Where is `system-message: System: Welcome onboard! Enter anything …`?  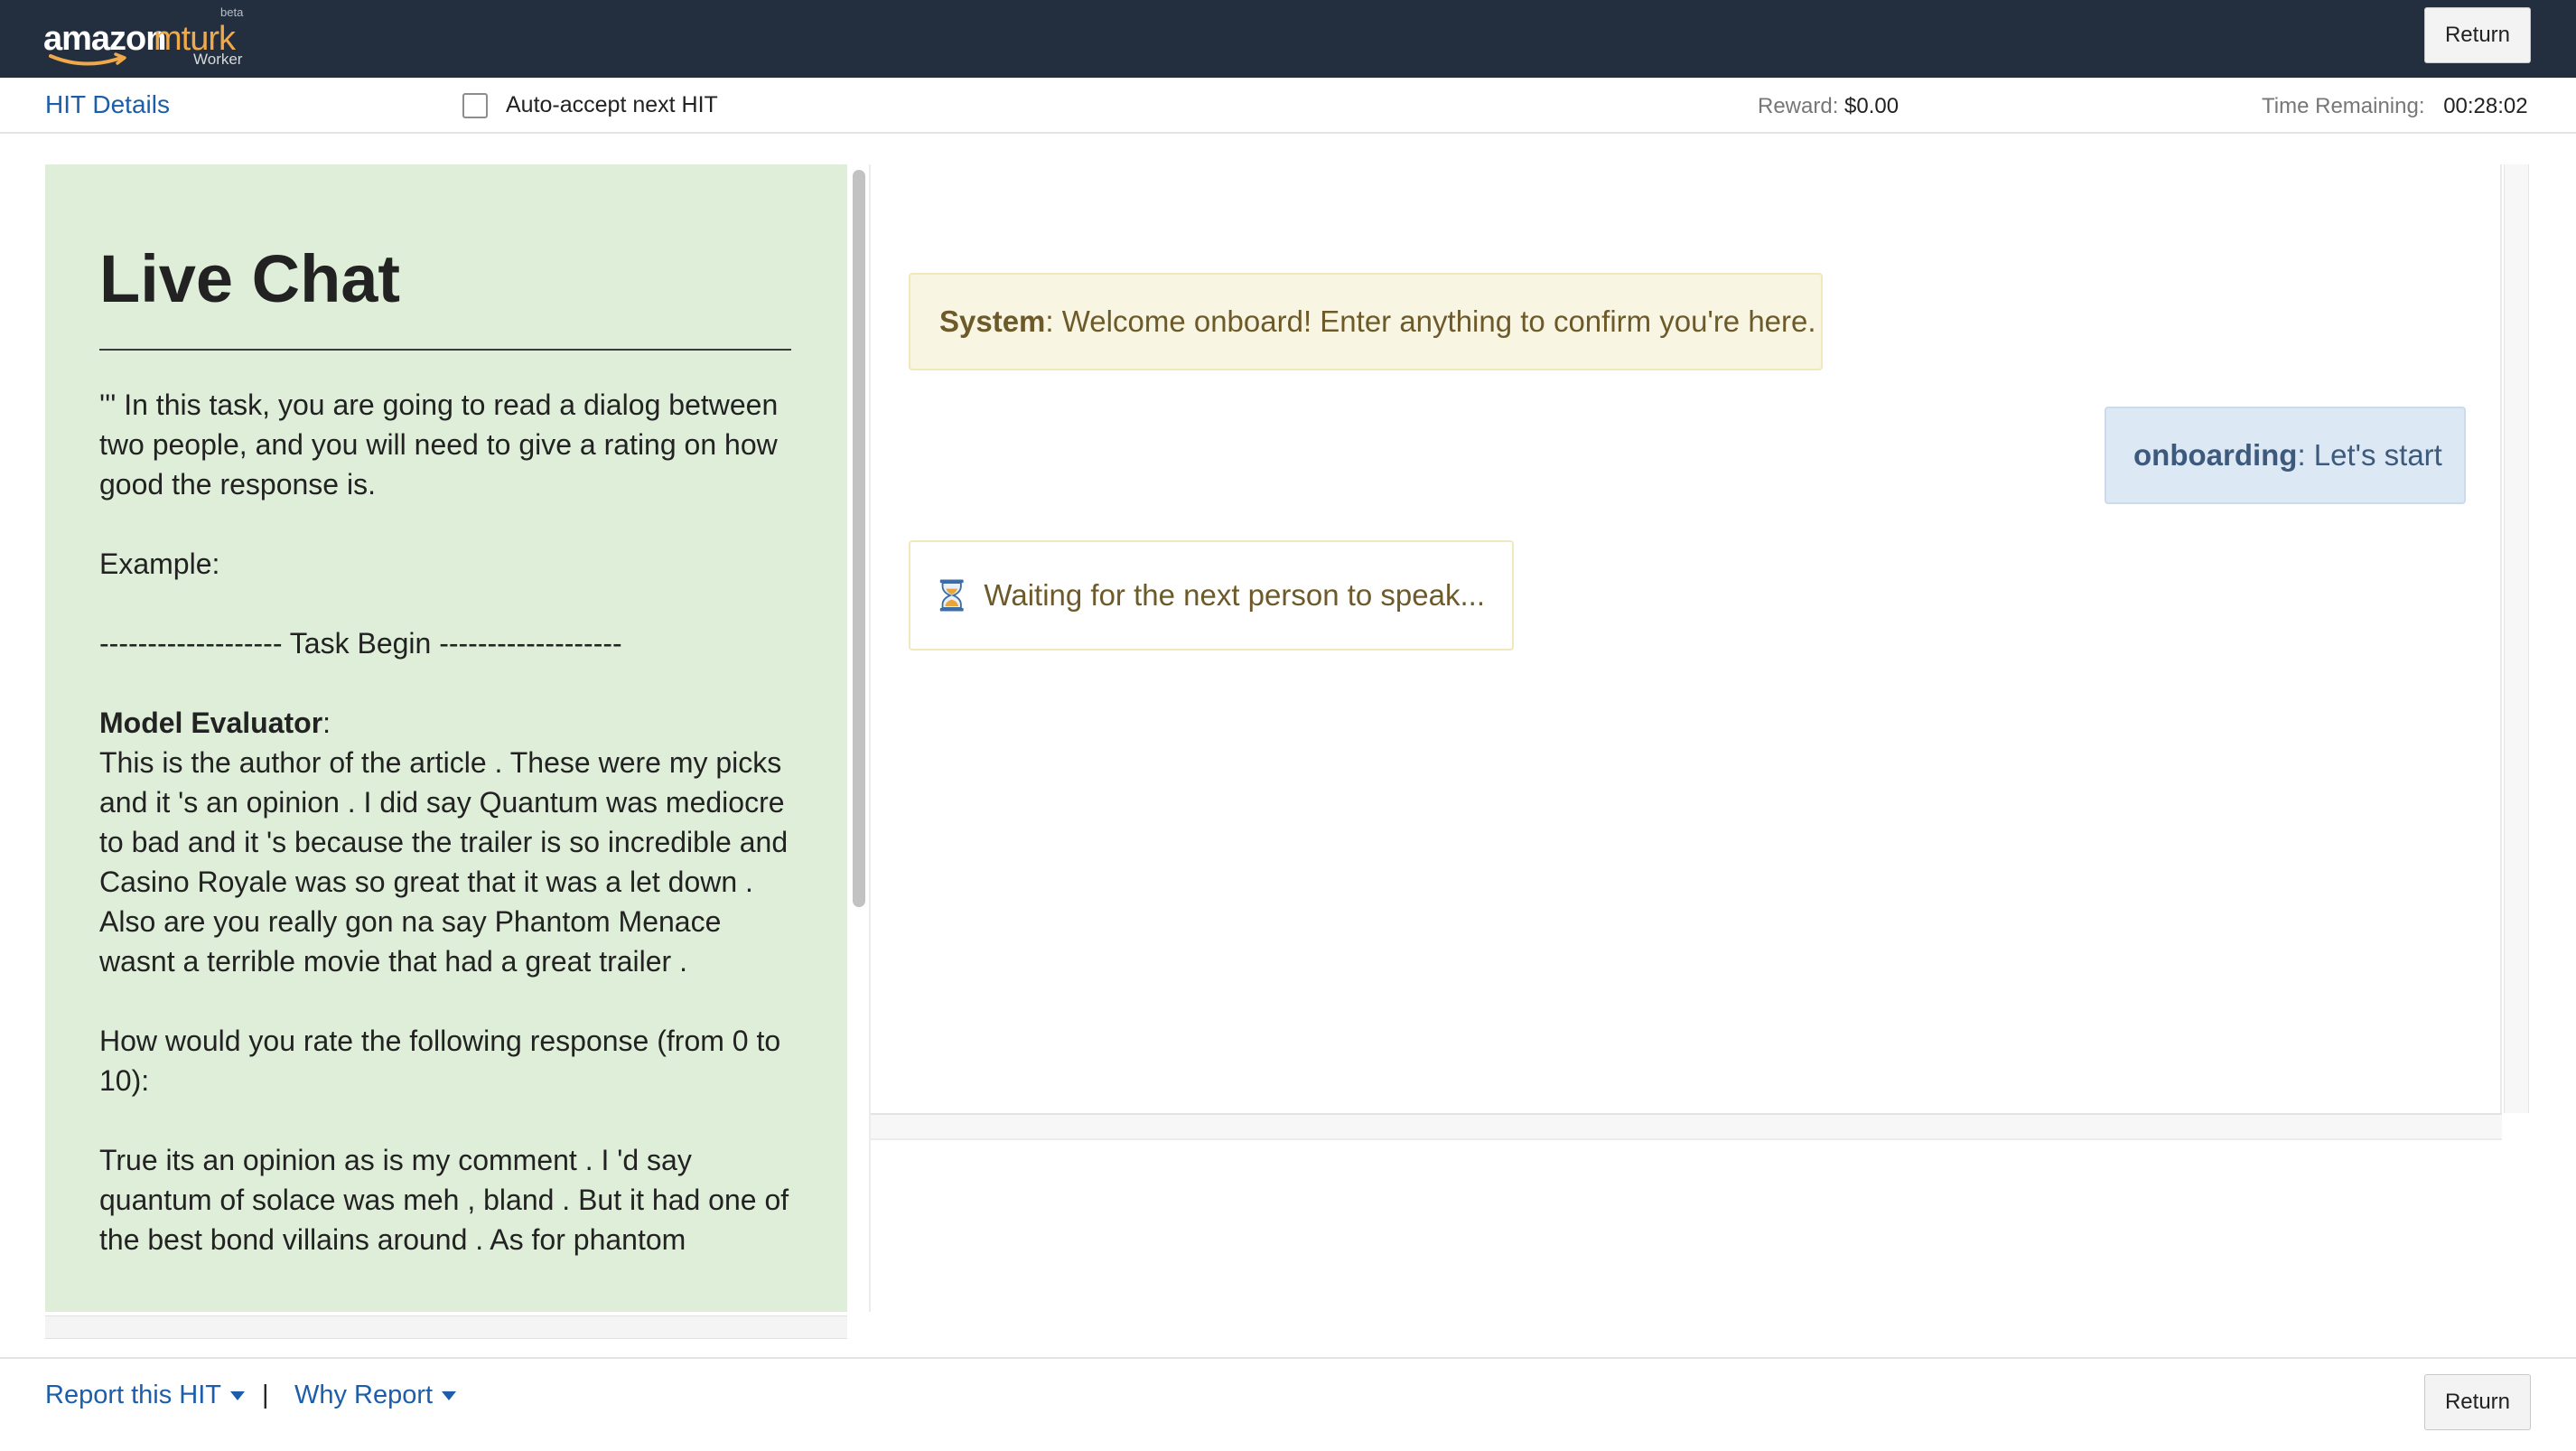
system-message: System: Welcome onboard! Enter anything … is located at coordinates (1366, 321).